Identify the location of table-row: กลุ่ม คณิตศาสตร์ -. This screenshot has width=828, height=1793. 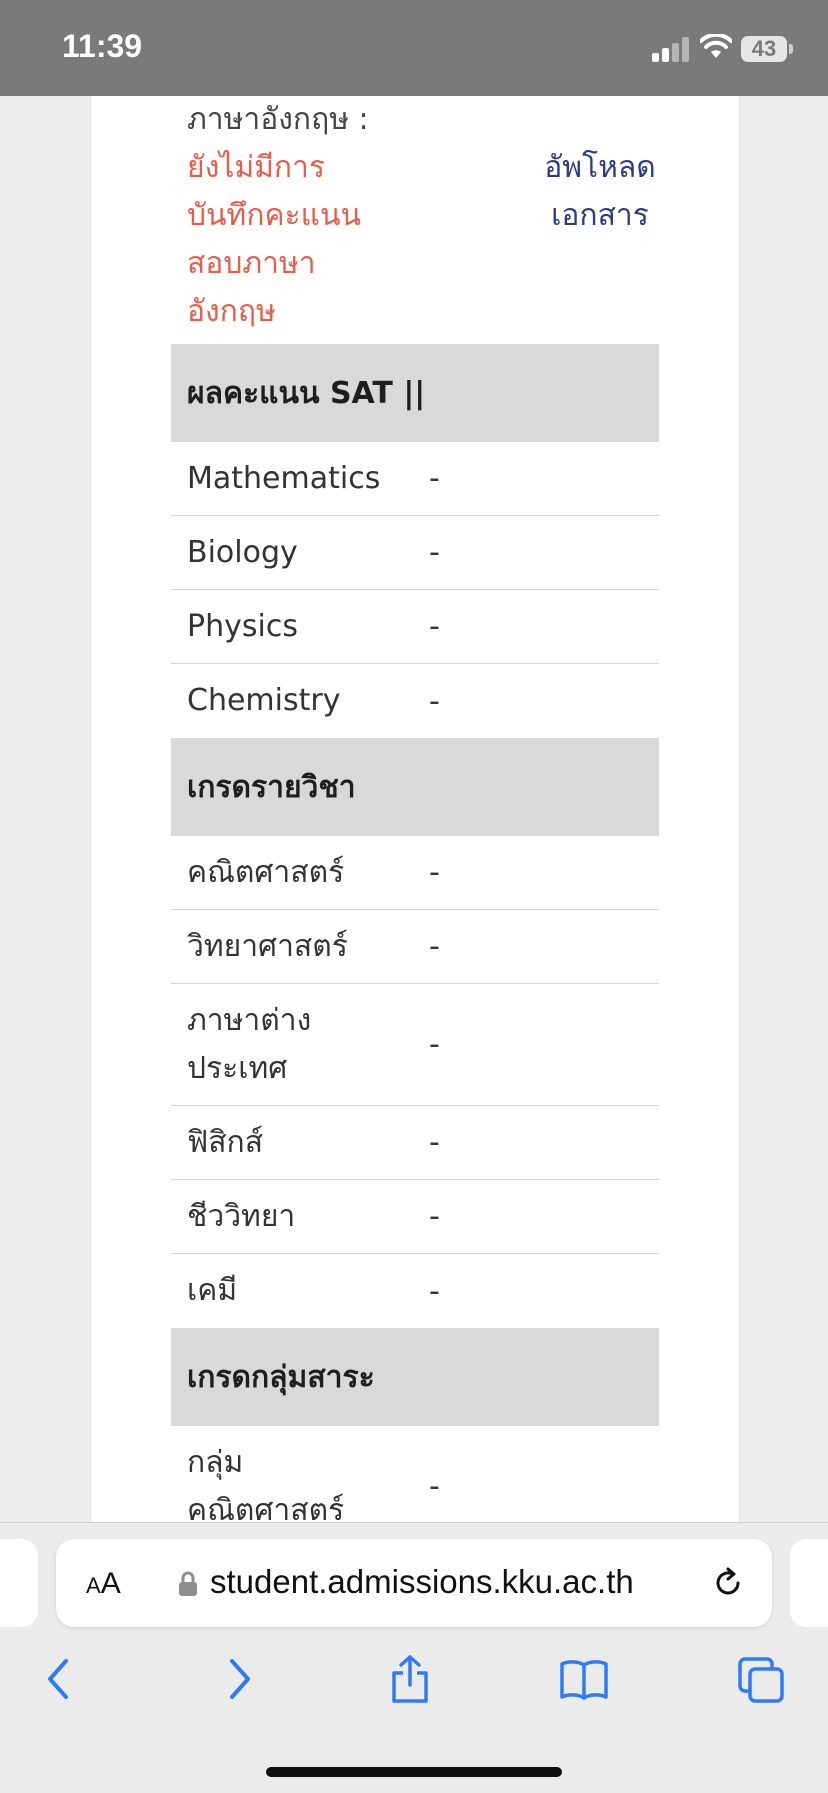
(415, 1474).